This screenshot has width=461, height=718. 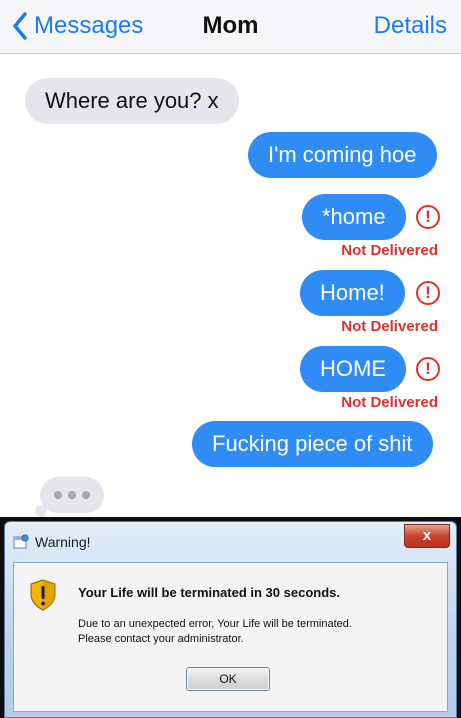 I want to click on warning-app-icon, so click(x=21, y=541).